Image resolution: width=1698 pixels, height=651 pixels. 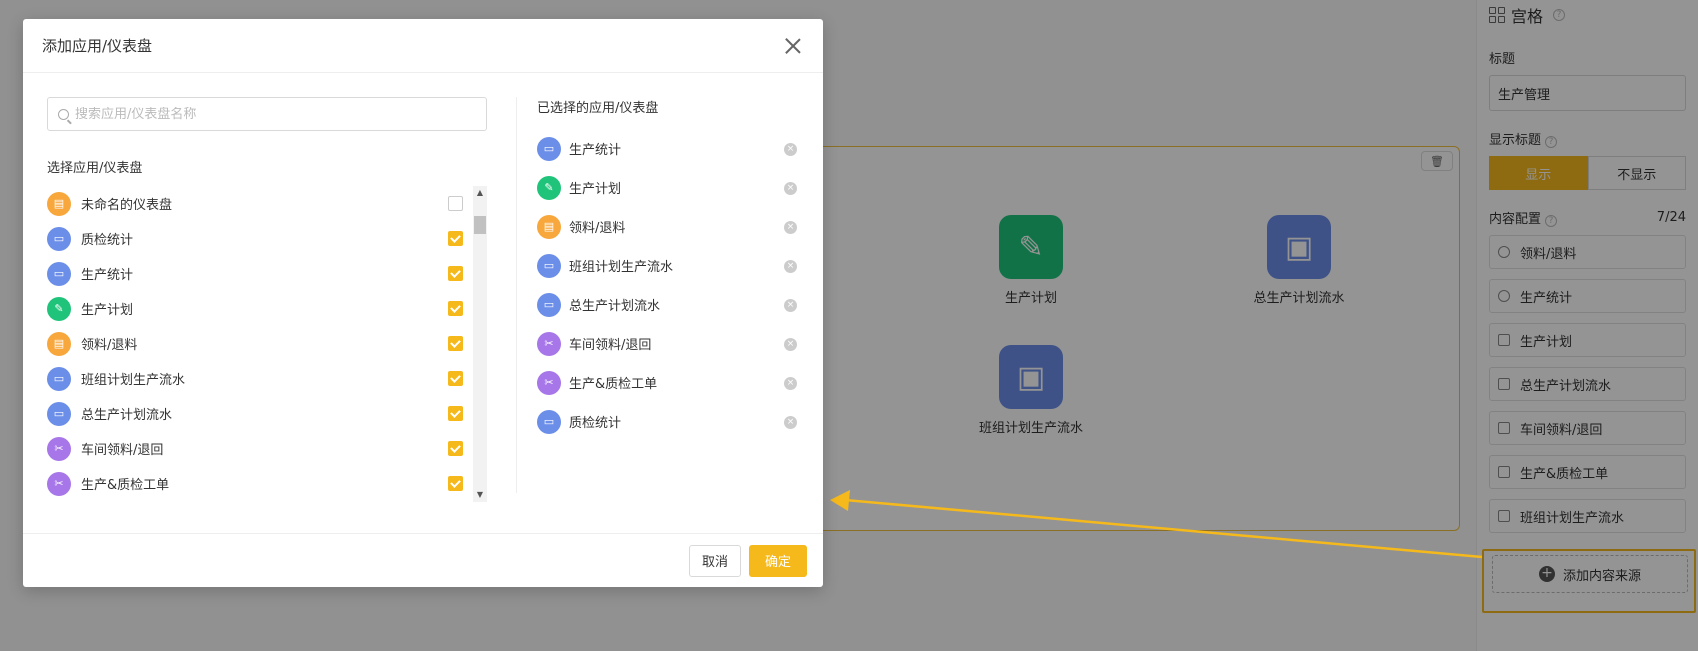 What do you see at coordinates (610, 345) in the screenshot?
I see `selected-item-label: 车间领料/退回` at bounding box center [610, 345].